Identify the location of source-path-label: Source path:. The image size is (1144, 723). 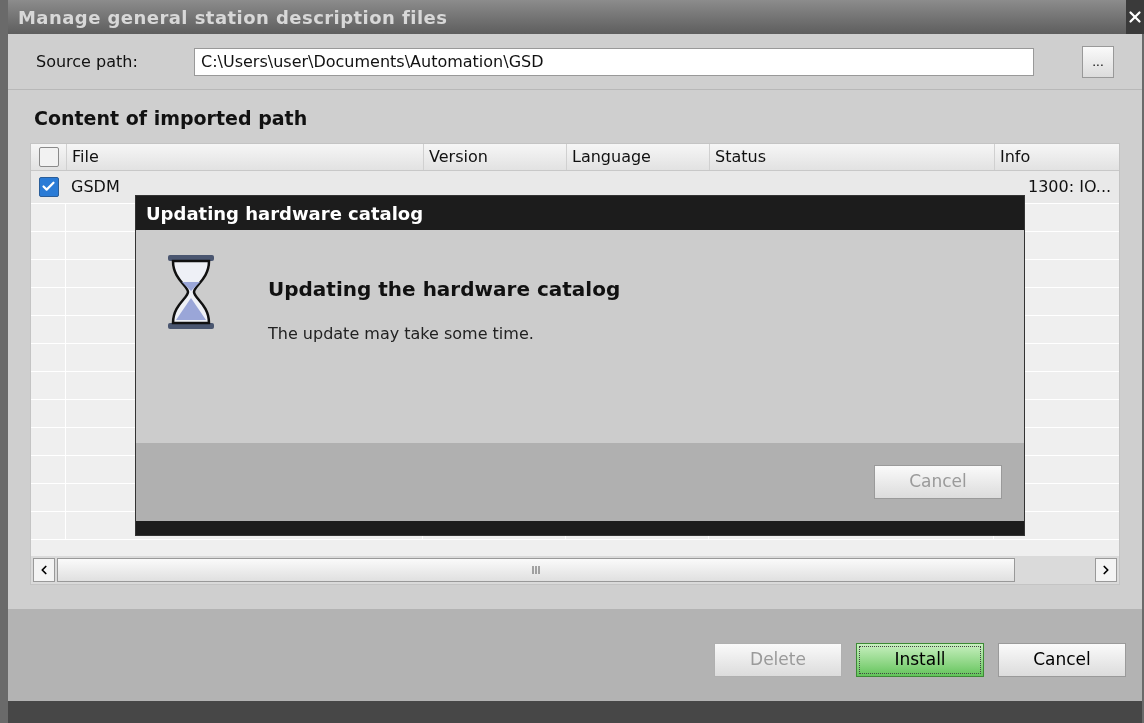
(87, 61).